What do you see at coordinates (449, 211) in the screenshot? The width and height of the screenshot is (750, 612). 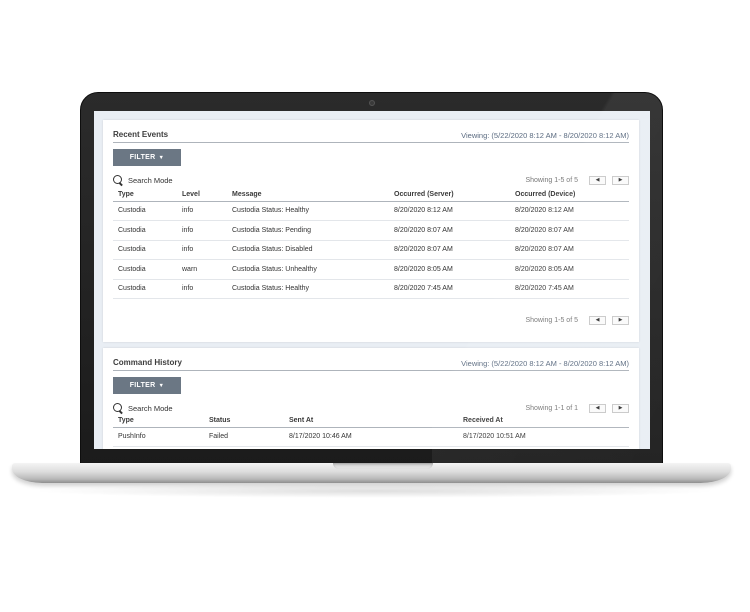 I see `cell-occurred-server: 8/20/2020 8:12 AM` at bounding box center [449, 211].